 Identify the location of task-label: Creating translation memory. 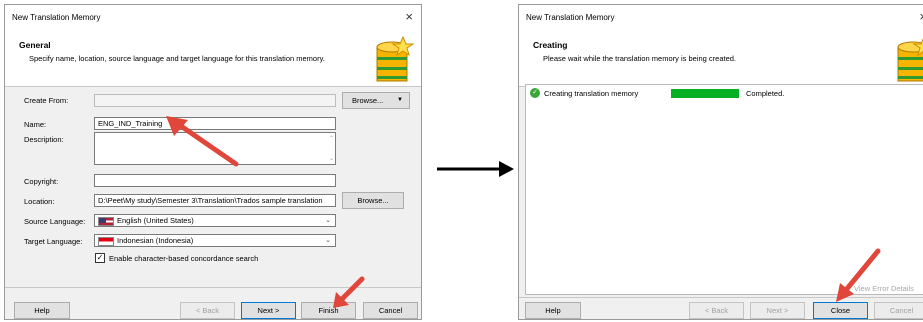
(591, 93).